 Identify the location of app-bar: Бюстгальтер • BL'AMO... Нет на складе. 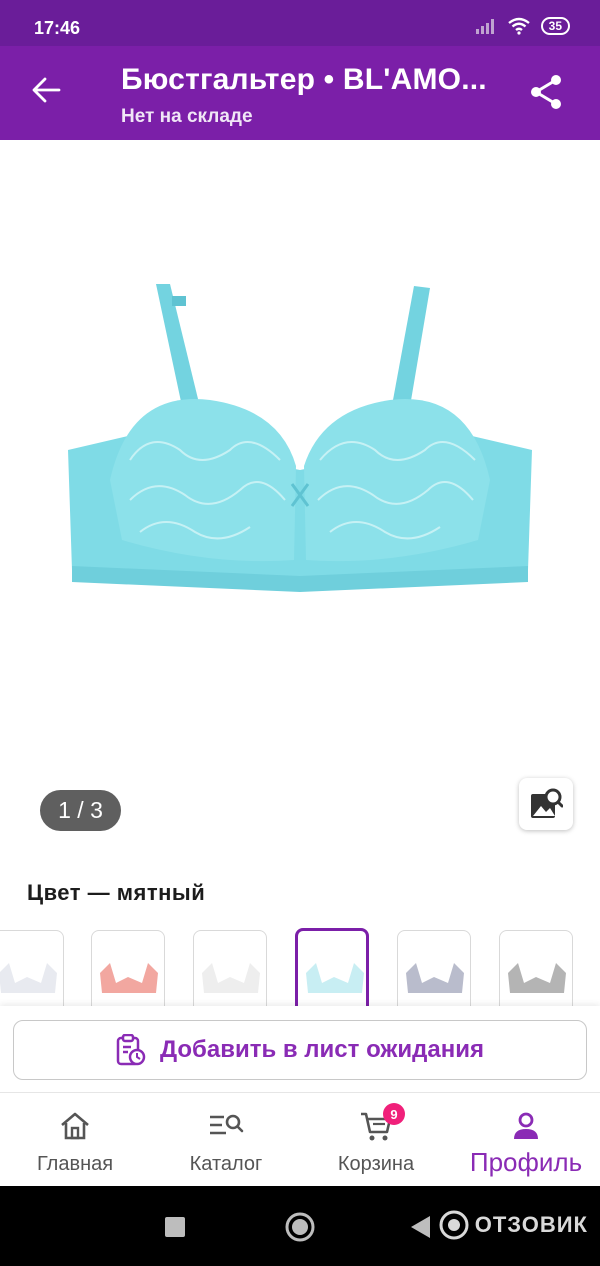
(300, 93).